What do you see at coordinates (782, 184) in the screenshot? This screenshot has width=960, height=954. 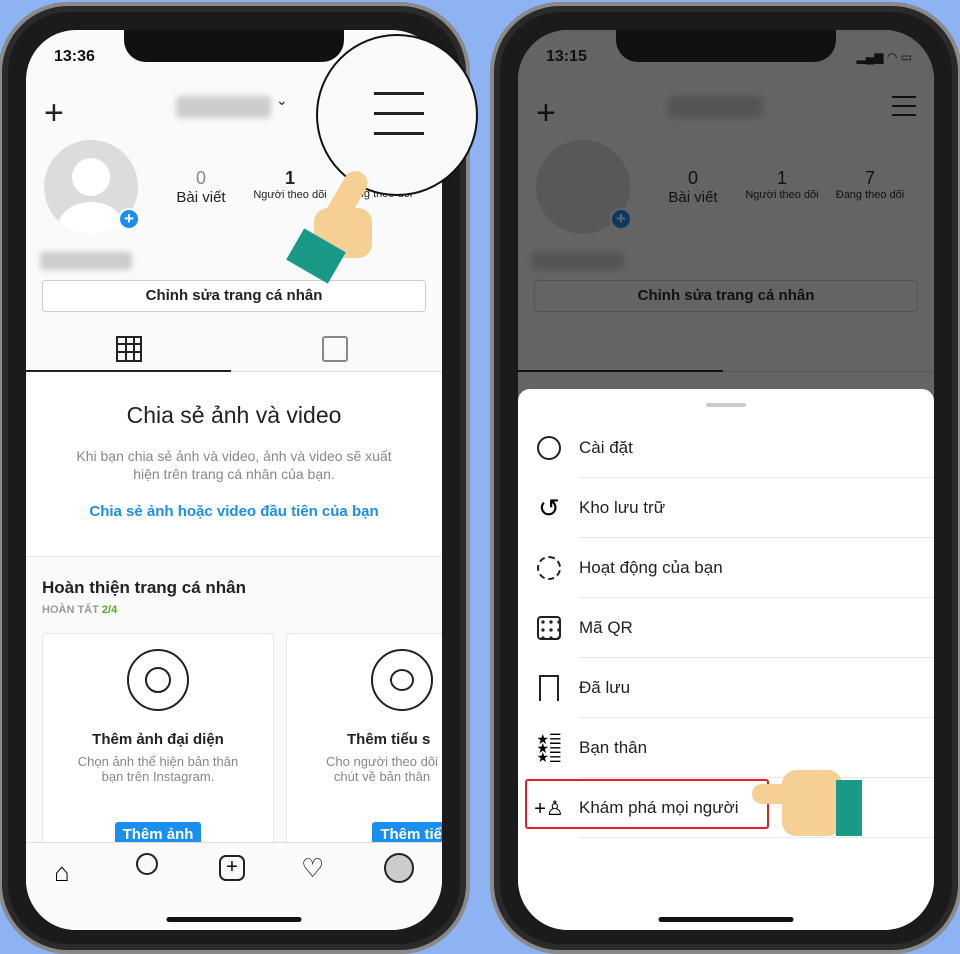 I see `stat-followers: 1 Người theo dõi` at bounding box center [782, 184].